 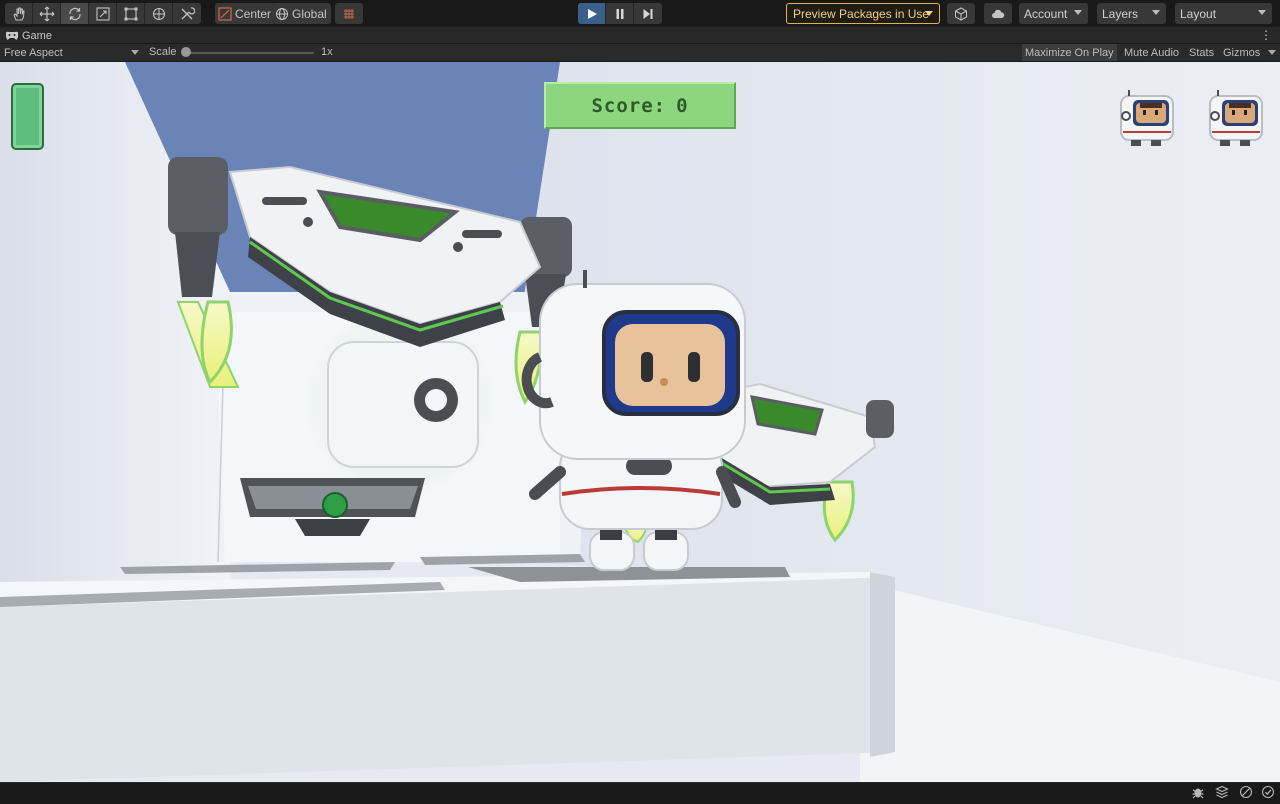 I want to click on package-manager-button, so click(x=961, y=13).